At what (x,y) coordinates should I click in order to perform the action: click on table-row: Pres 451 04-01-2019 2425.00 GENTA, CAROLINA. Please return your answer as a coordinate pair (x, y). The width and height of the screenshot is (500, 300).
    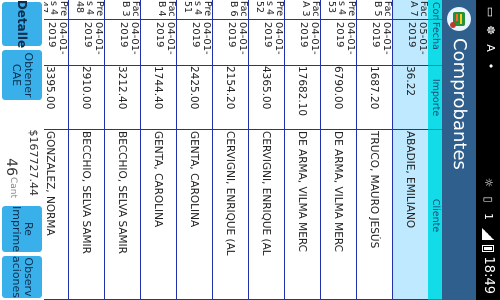
    Looking at the image, I should click on (194, 150).